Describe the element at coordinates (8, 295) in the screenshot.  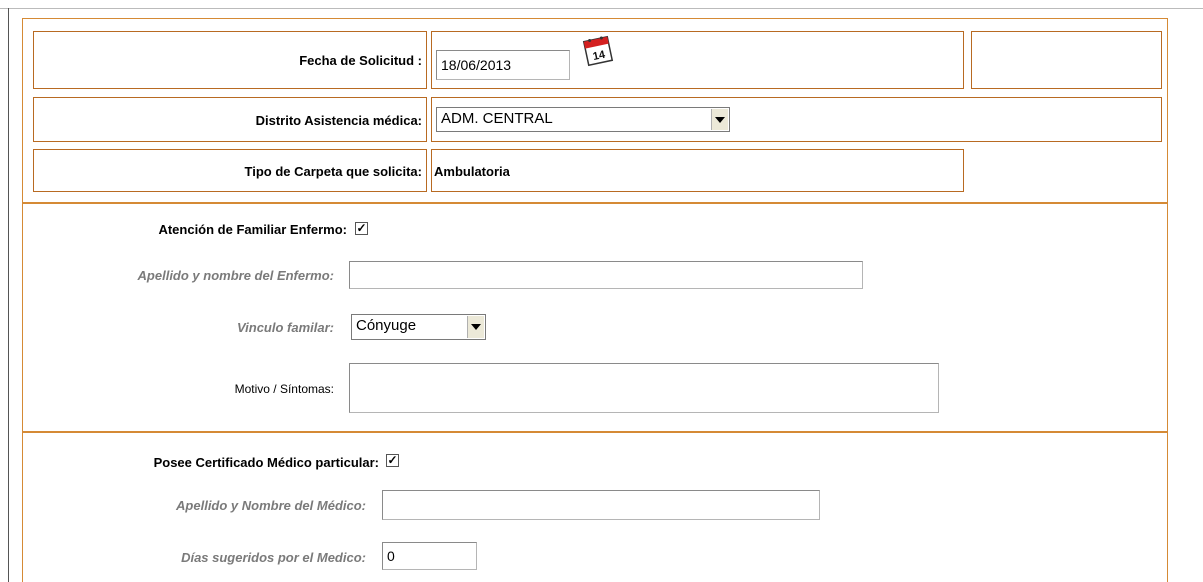
I see `left-border` at that location.